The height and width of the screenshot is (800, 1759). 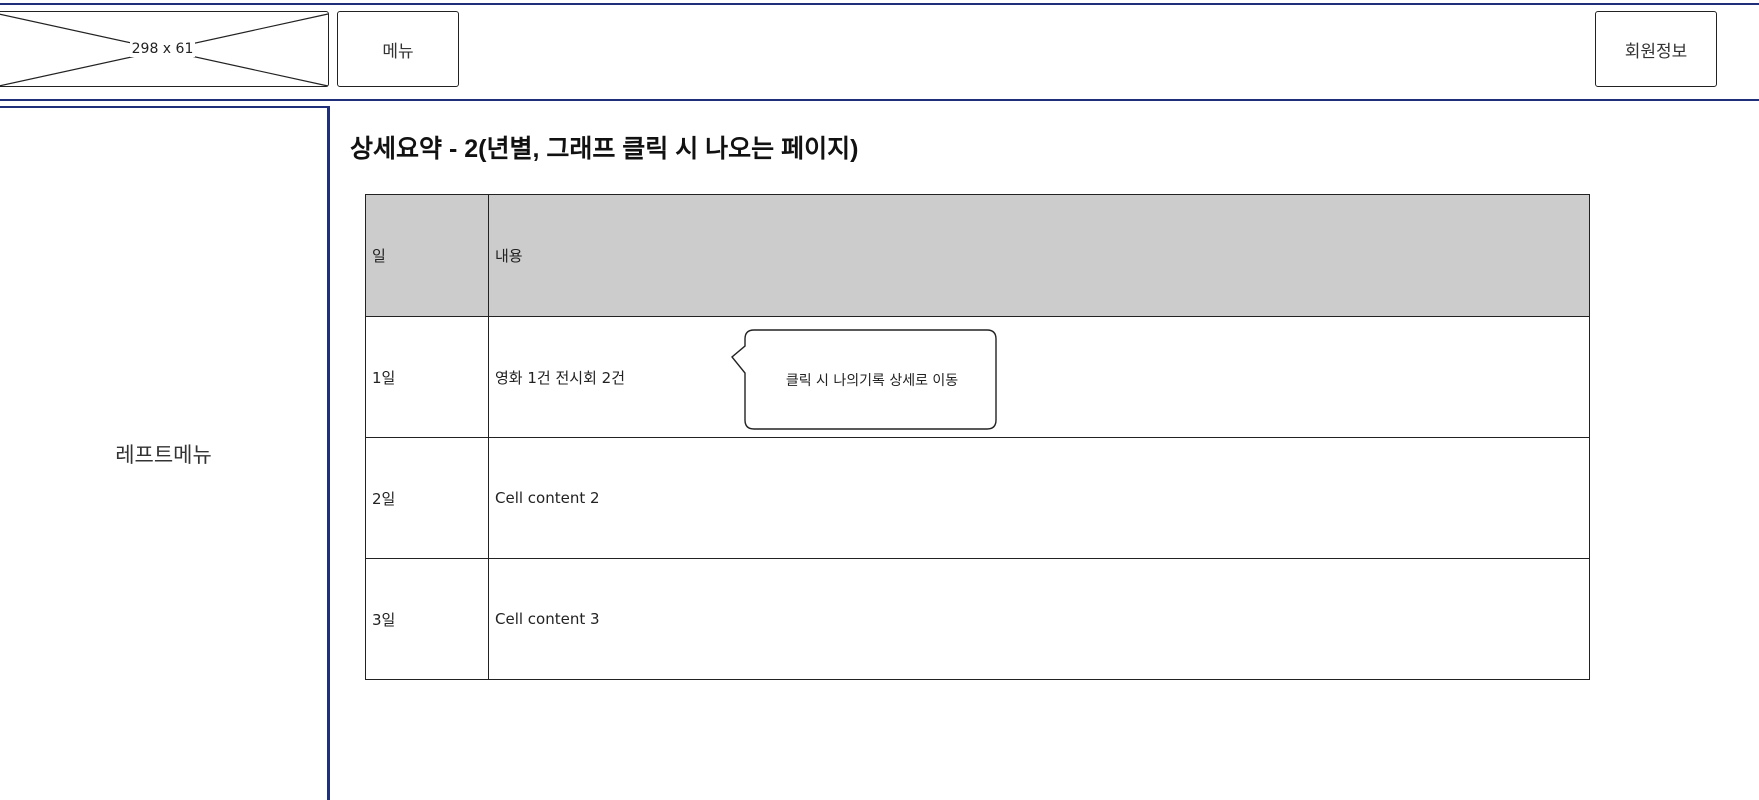 What do you see at coordinates (427, 498) in the screenshot?
I see `row-day-cell: 2일` at bounding box center [427, 498].